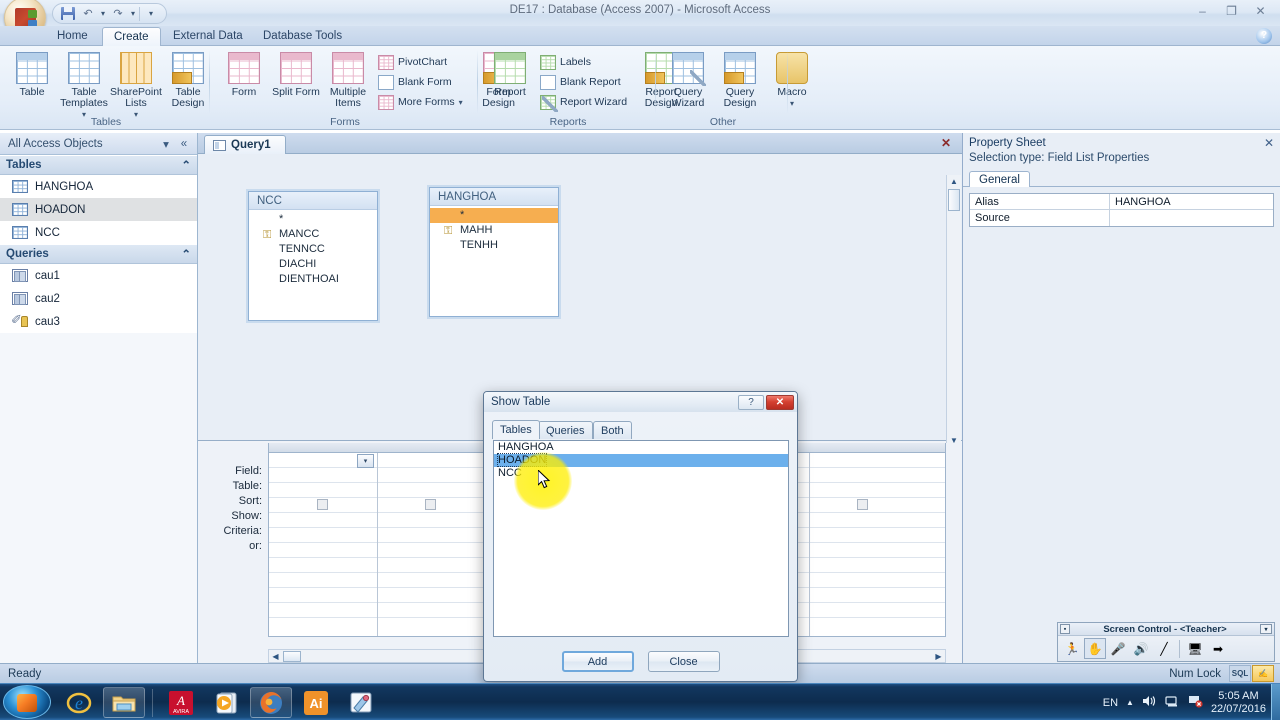 The image size is (1280, 720). Describe the element at coordinates (348, 78) in the screenshot. I see `multiple-items-button: Multiple Items` at that location.